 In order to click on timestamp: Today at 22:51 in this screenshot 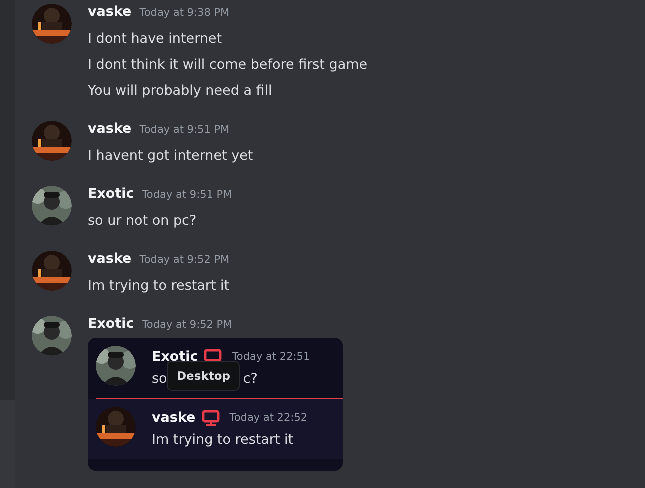, I will do `click(271, 357)`.